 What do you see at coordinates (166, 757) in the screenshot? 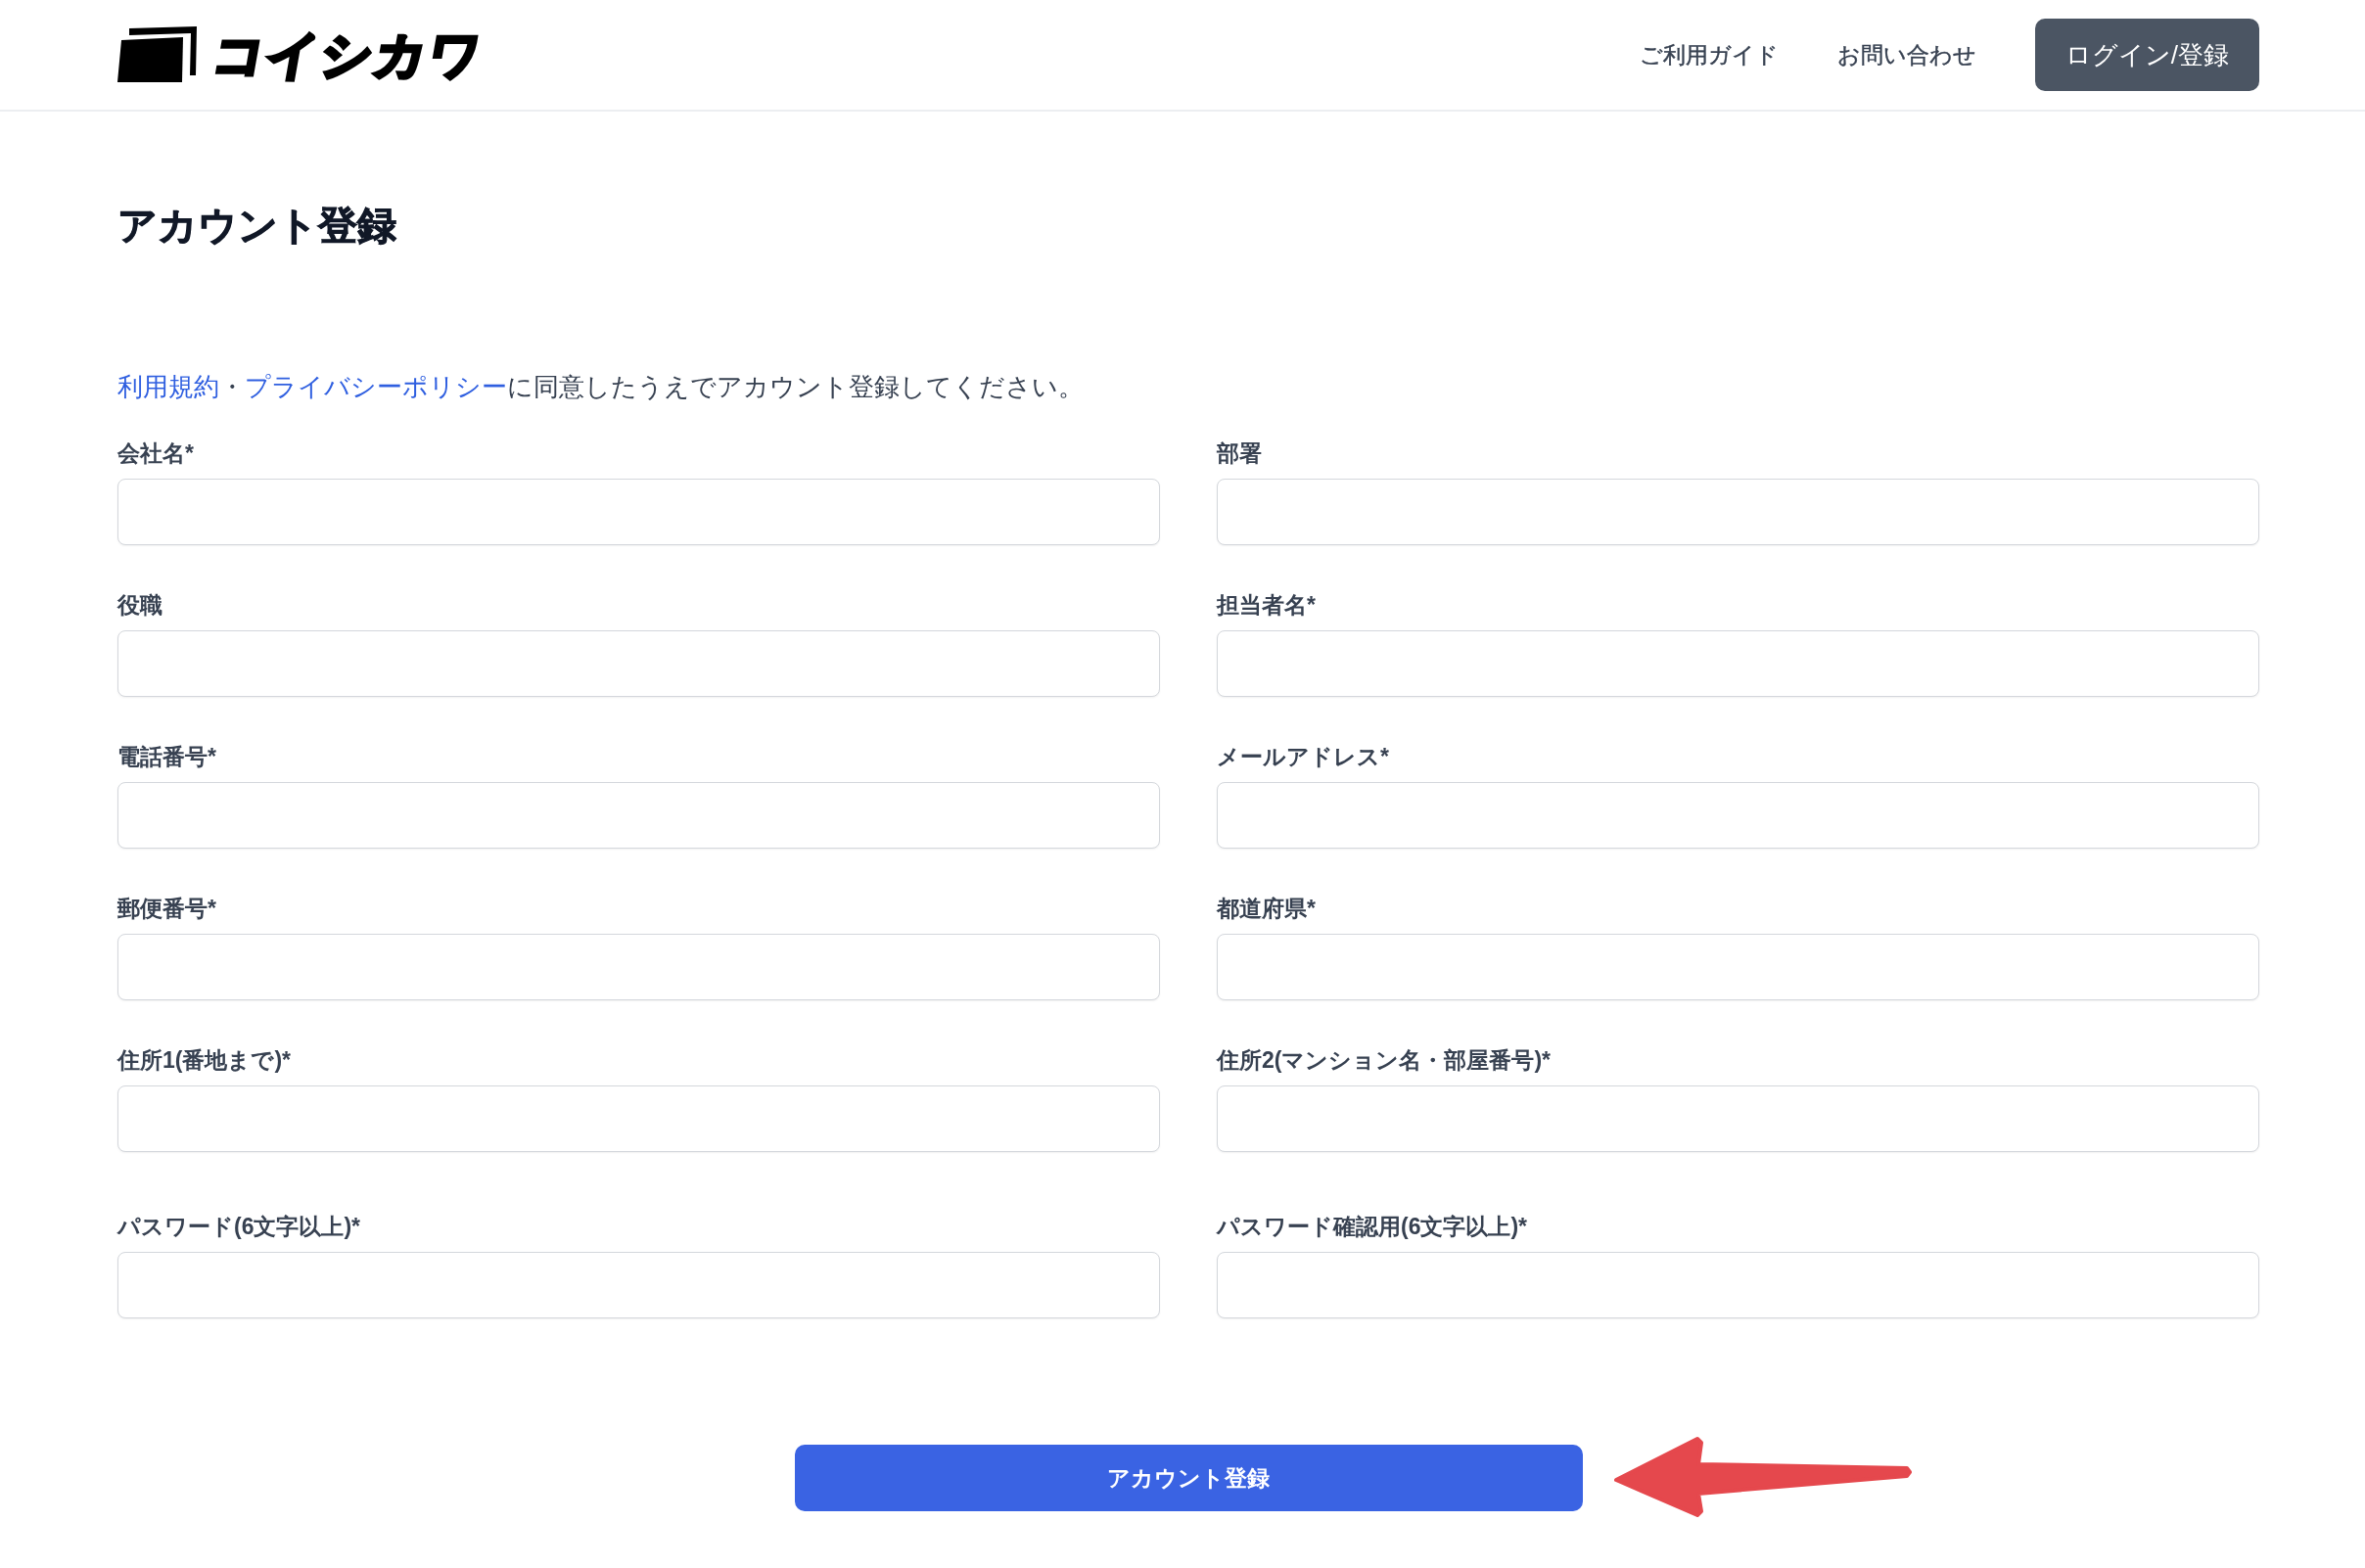
I see `field-label: 電話番号*` at bounding box center [166, 757].